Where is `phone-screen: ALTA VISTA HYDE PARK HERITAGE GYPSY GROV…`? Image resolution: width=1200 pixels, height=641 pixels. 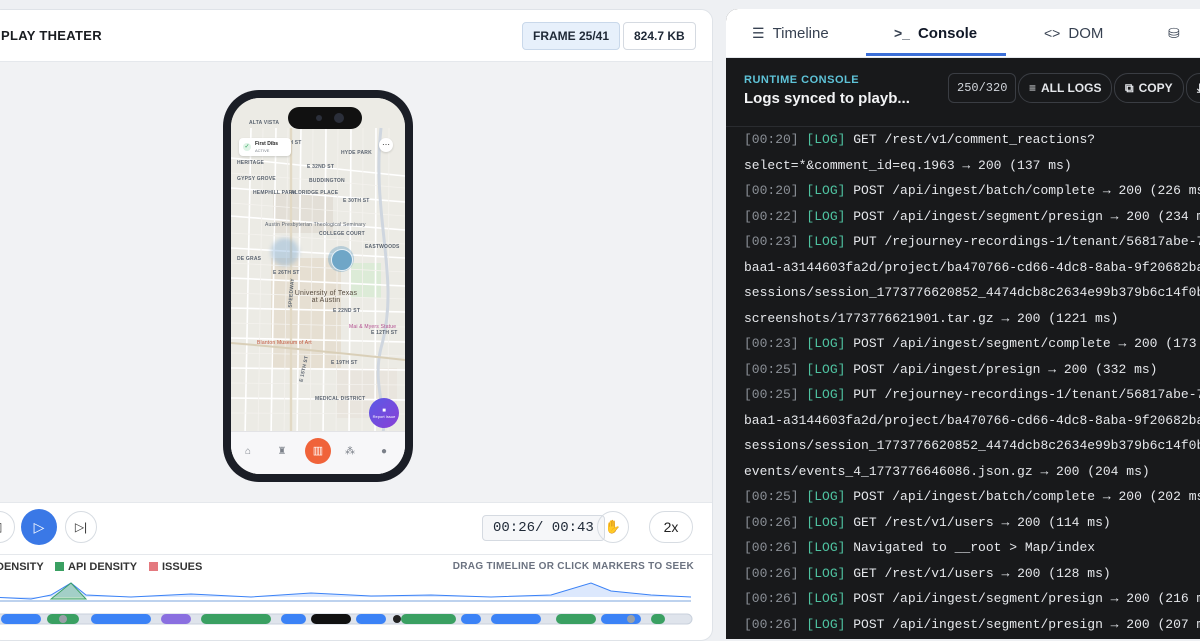 phone-screen: ALTA VISTA HYDE PARK HERITAGE GYPSY GROV… is located at coordinates (318, 286).